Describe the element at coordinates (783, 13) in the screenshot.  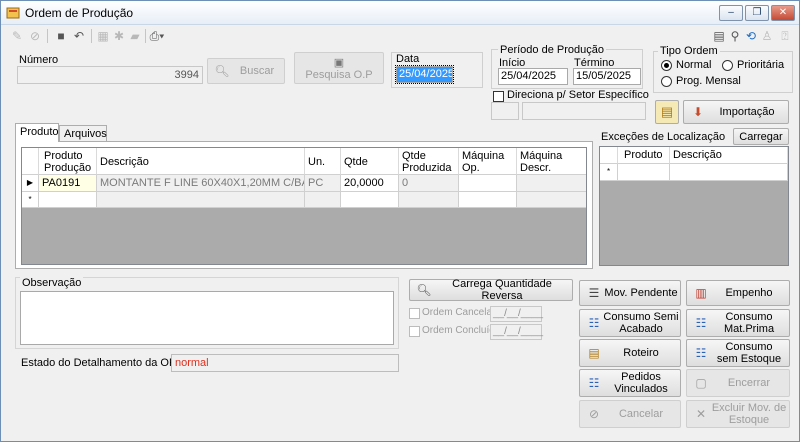
I see `close-button: ✕` at that location.